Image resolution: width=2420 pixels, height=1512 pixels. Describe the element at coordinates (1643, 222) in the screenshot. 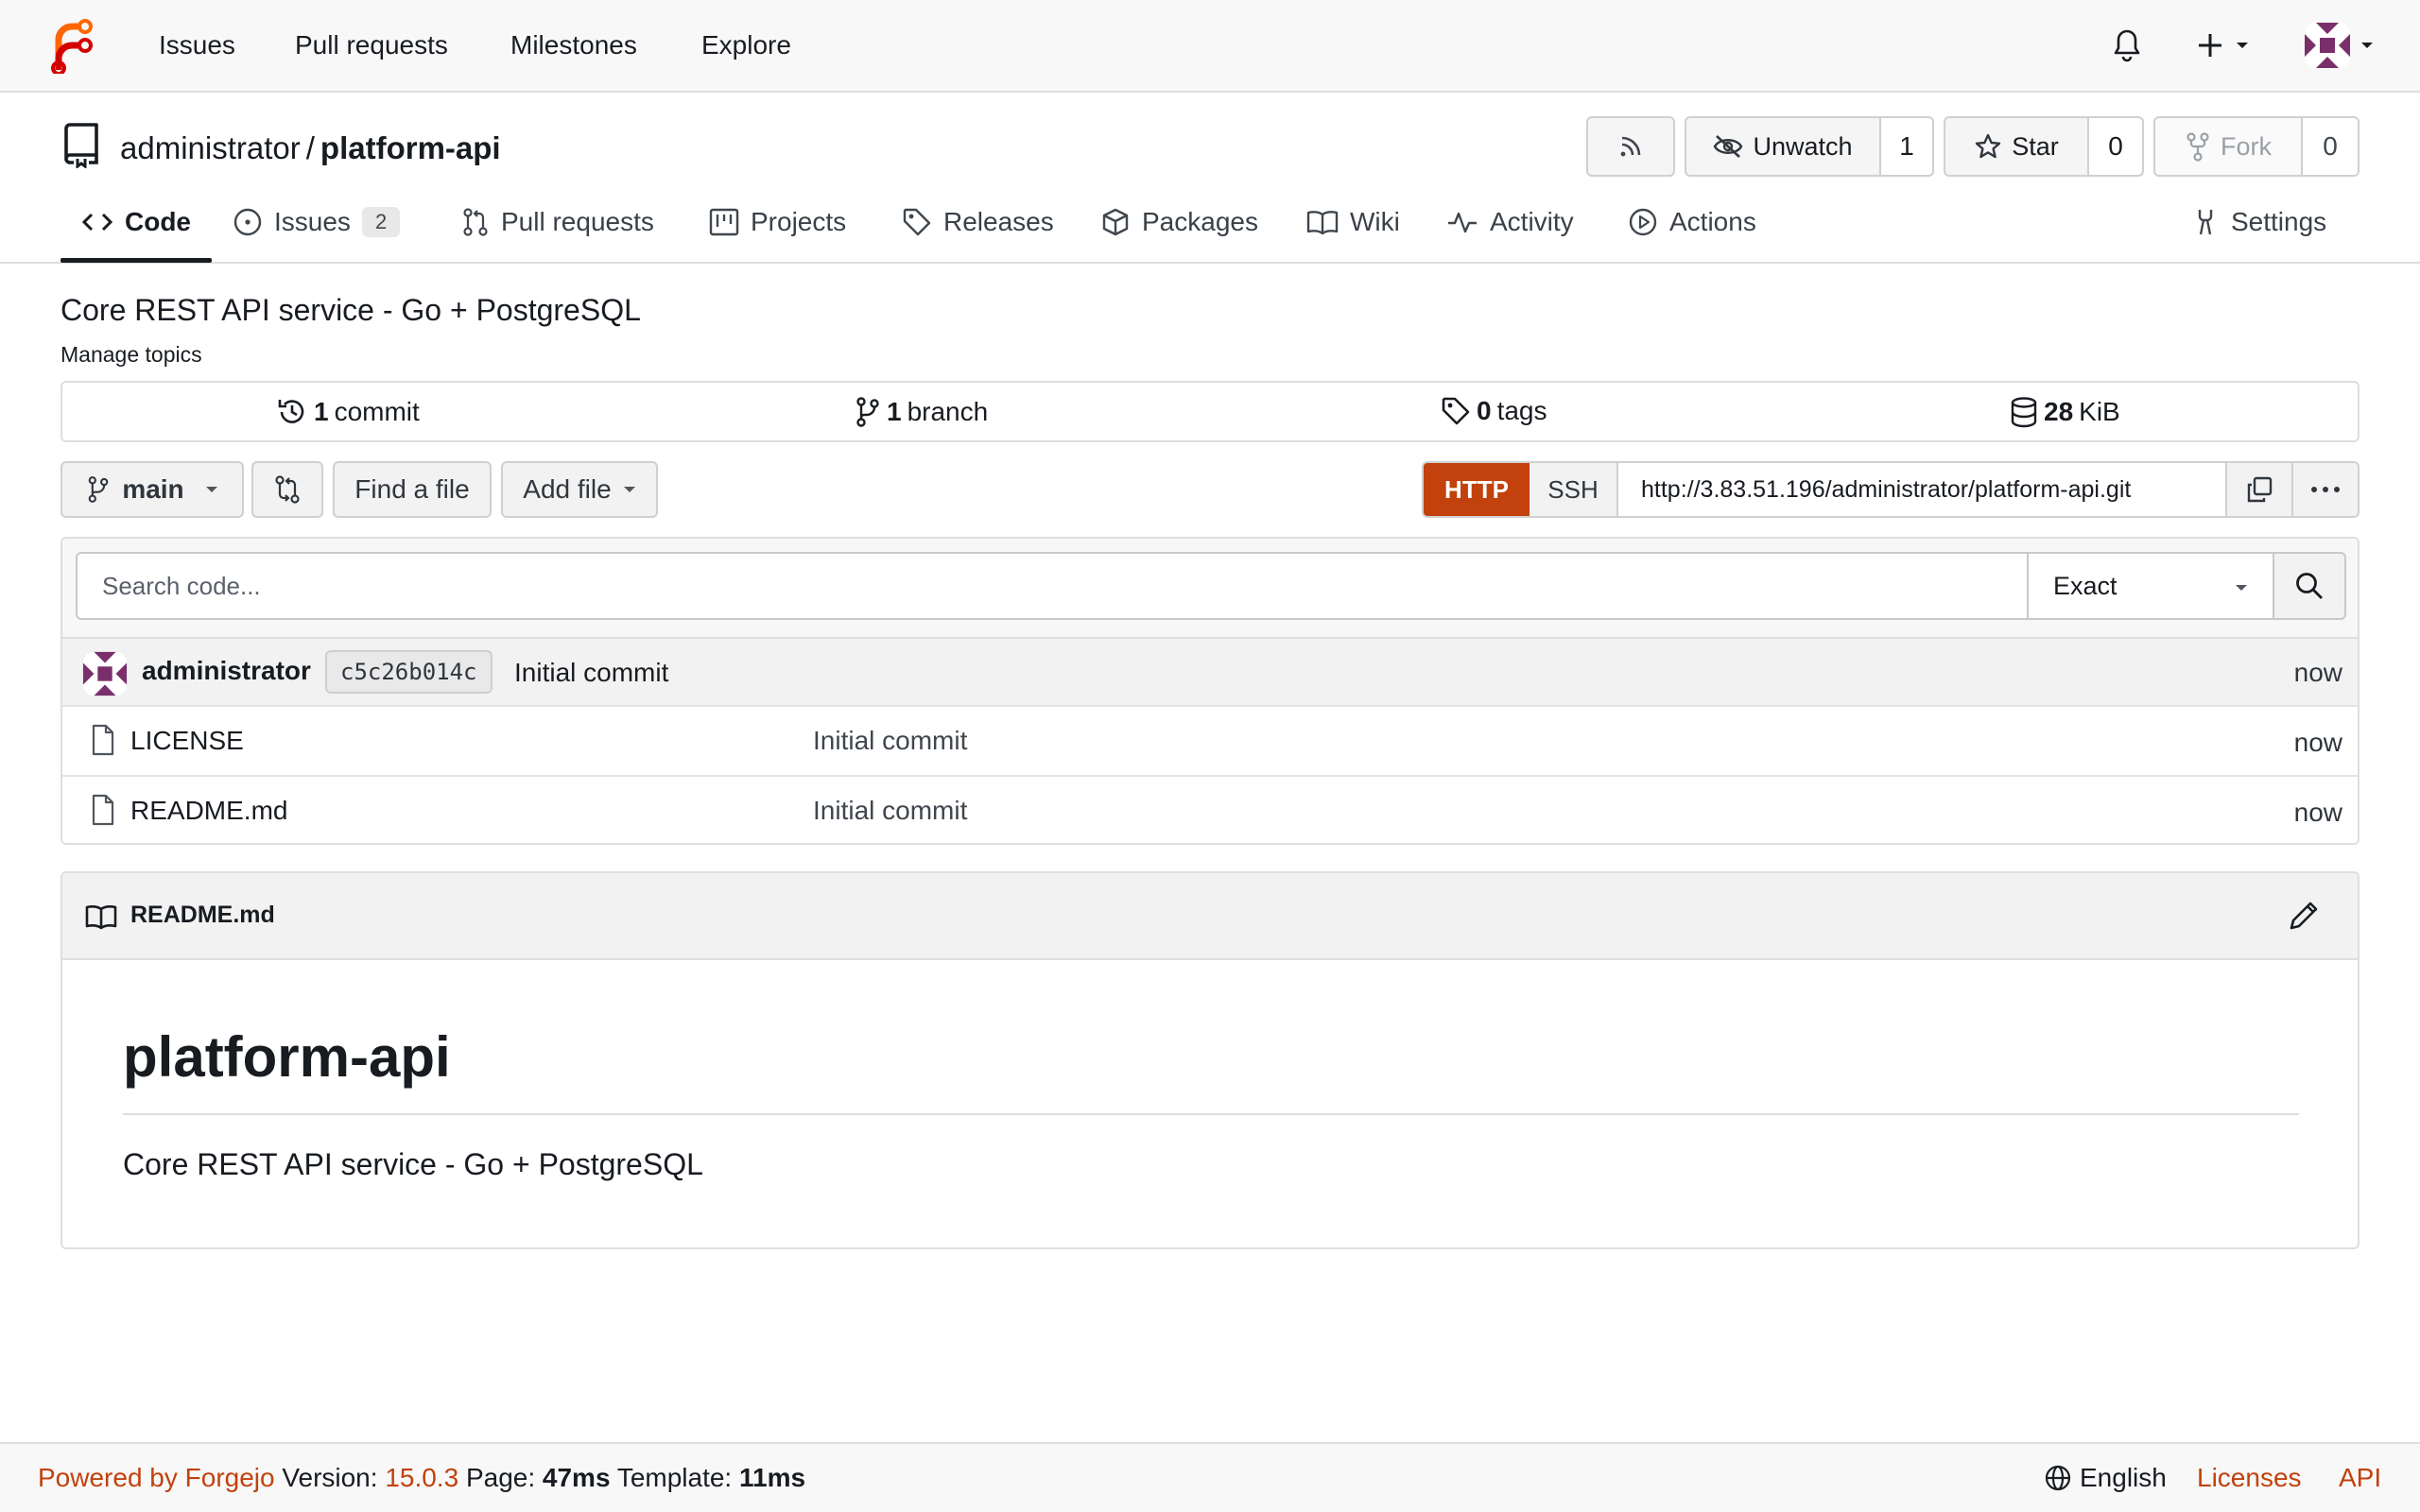

I see `play-icon` at that location.